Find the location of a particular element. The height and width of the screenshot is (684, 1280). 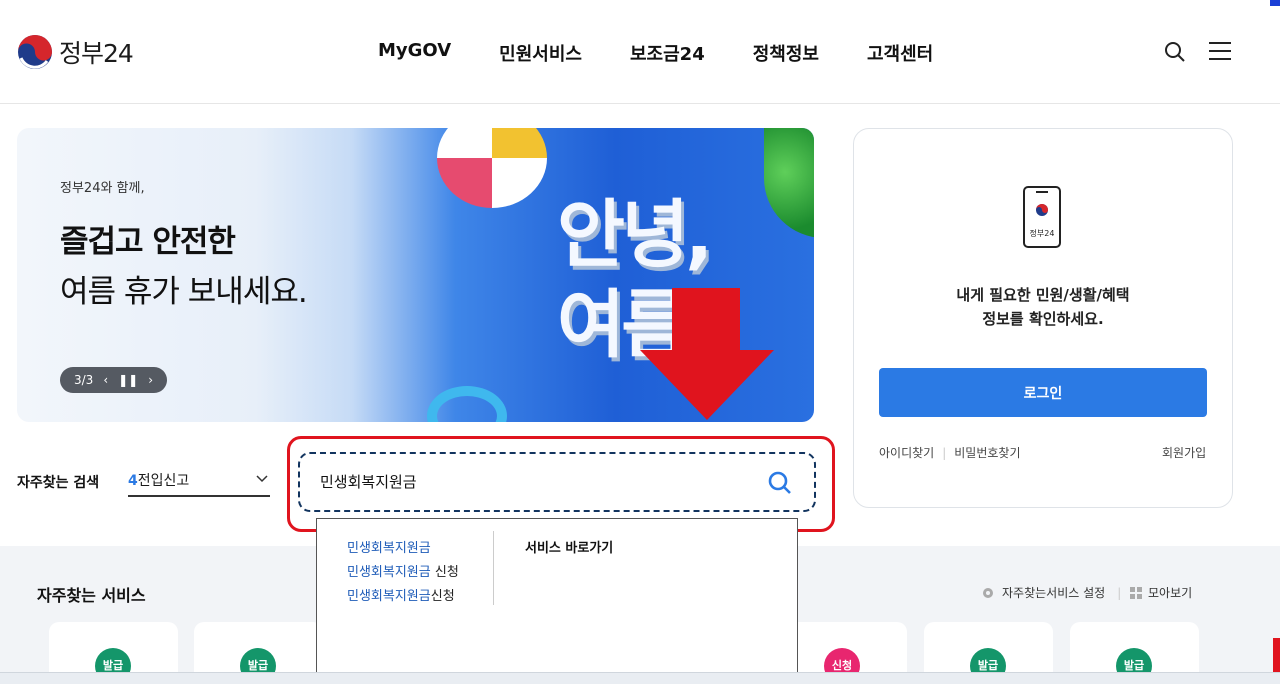

nav-civil-services: 민원서비스 is located at coordinates (540, 53).